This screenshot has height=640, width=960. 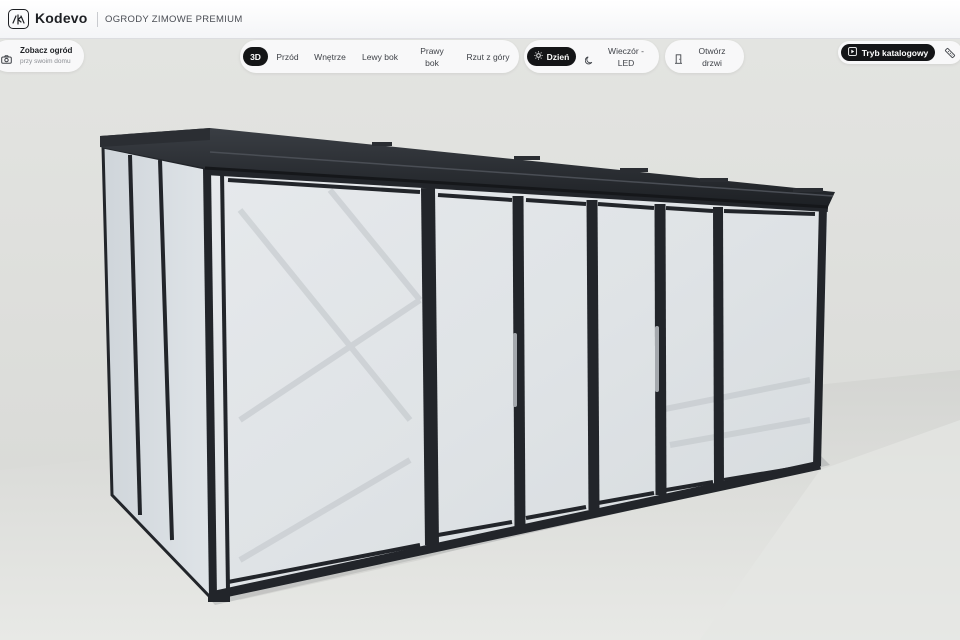 I want to click on view-3d-button: 3D, so click(x=255, y=56).